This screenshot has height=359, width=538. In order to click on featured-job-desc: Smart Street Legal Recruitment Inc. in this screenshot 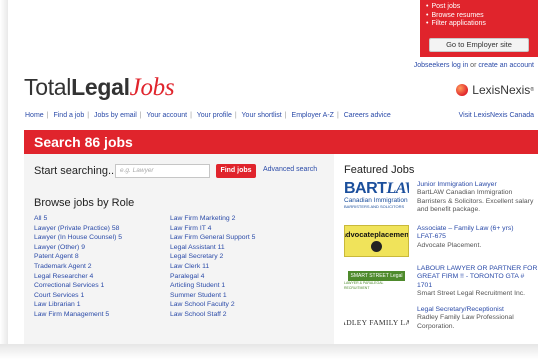, I will do `click(471, 293)`.